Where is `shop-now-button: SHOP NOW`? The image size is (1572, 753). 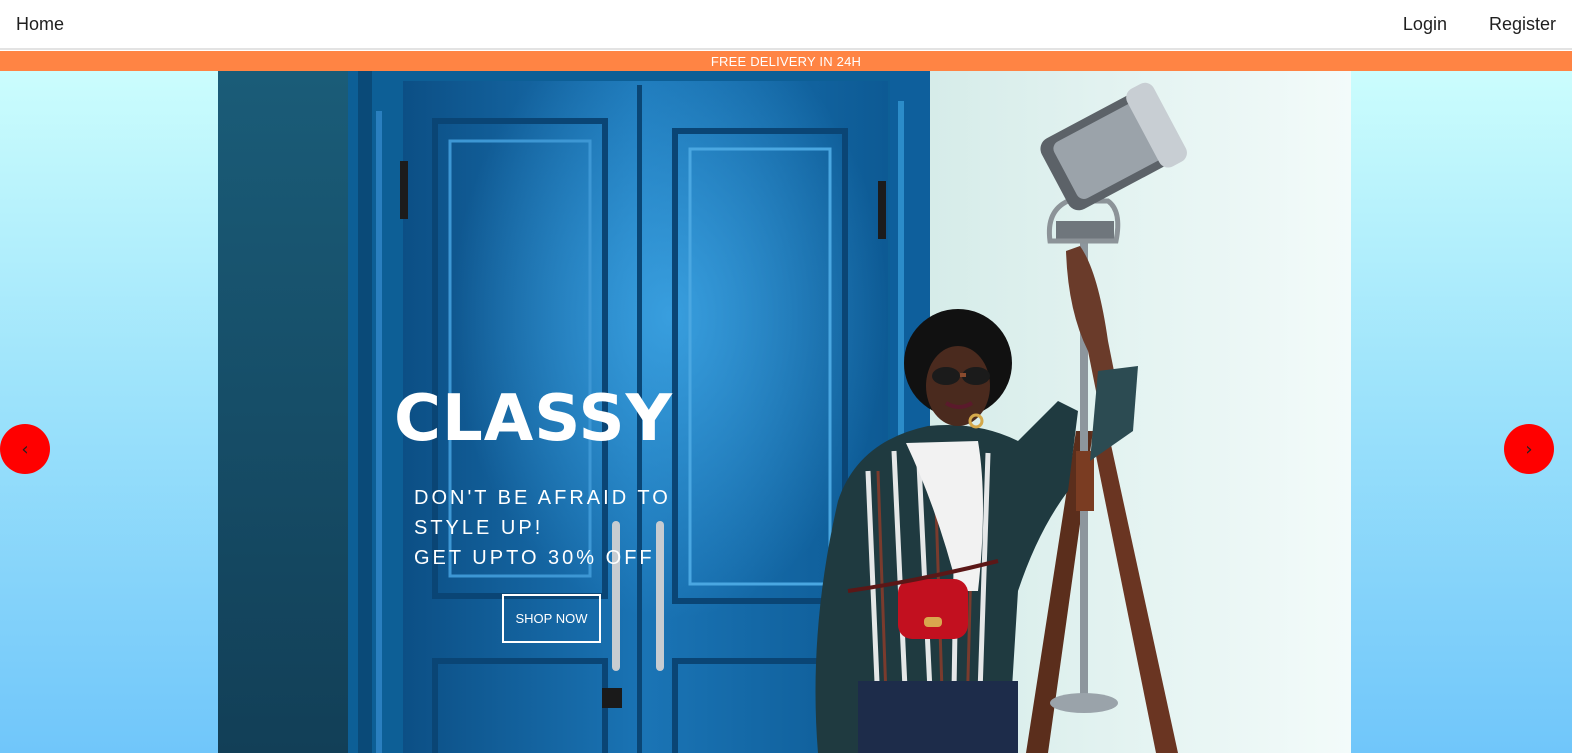
shop-now-button: SHOP NOW is located at coordinates (551, 618).